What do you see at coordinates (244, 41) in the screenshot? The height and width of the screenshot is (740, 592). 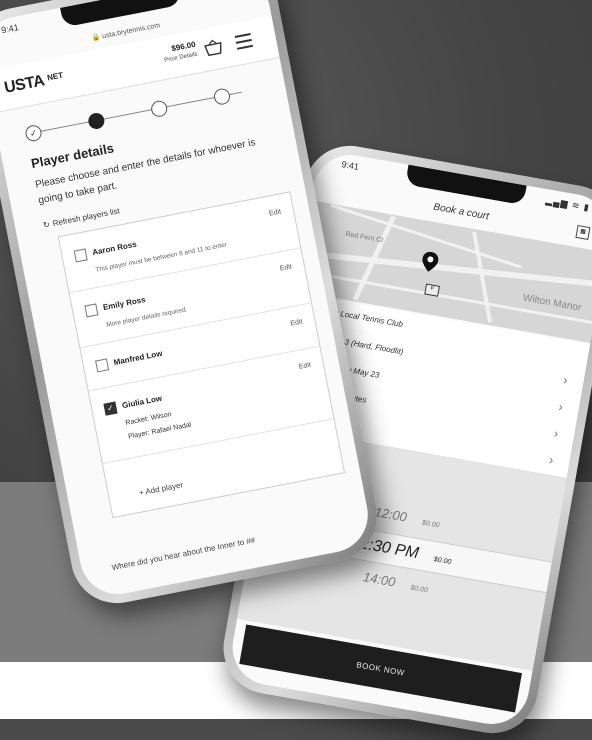 I see `hamburger-menu-icon` at bounding box center [244, 41].